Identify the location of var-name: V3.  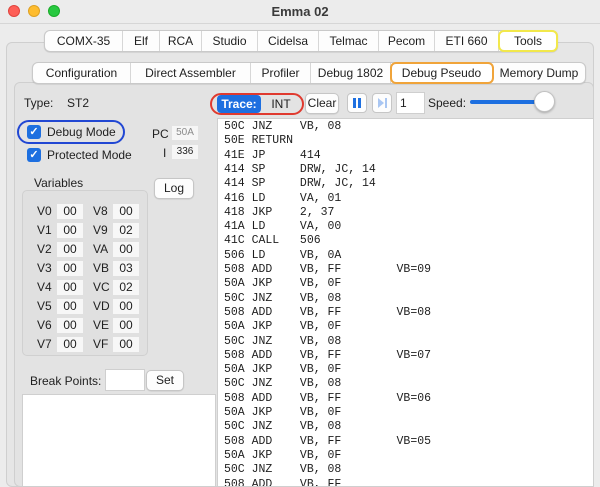
(44, 268).